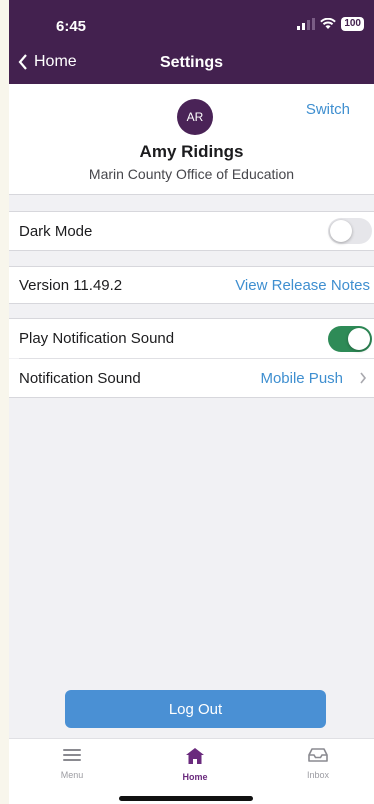  I want to click on avatar: AR, so click(195, 117).